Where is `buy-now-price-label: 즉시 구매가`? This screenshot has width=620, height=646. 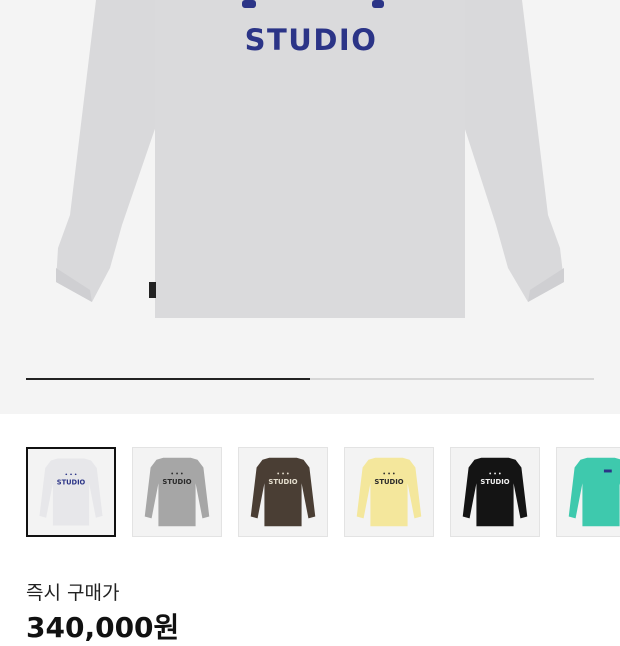
buy-now-price-label: 즉시 구매가 is located at coordinates (73, 593).